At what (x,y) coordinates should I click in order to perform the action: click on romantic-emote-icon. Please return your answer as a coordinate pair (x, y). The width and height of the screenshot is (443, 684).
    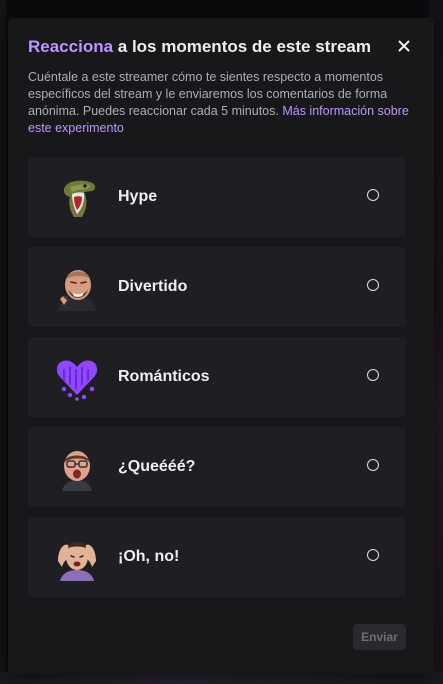
    Looking at the image, I should click on (77, 380).